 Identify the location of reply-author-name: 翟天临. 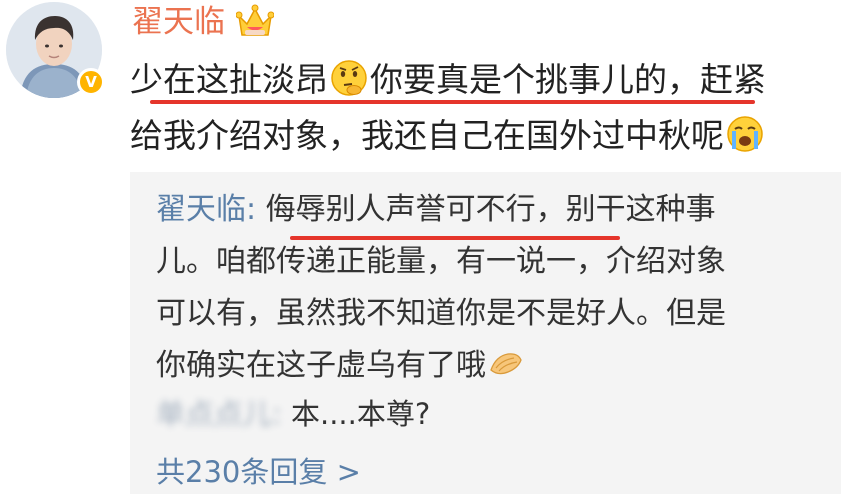
(201, 209).